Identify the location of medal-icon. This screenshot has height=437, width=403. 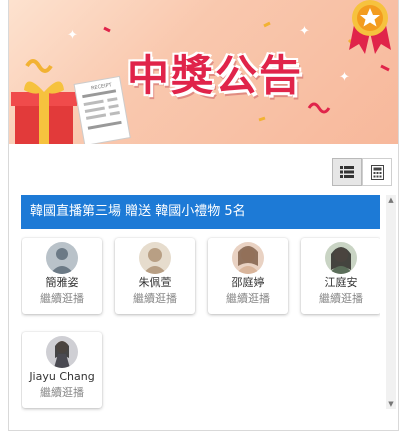
(370, 27).